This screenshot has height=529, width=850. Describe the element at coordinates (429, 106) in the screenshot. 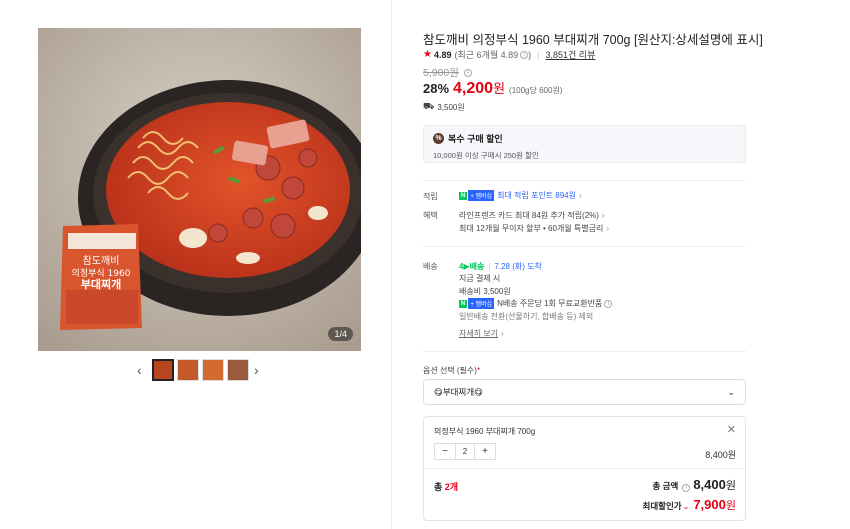

I see `truck-icon: ⛟` at that location.